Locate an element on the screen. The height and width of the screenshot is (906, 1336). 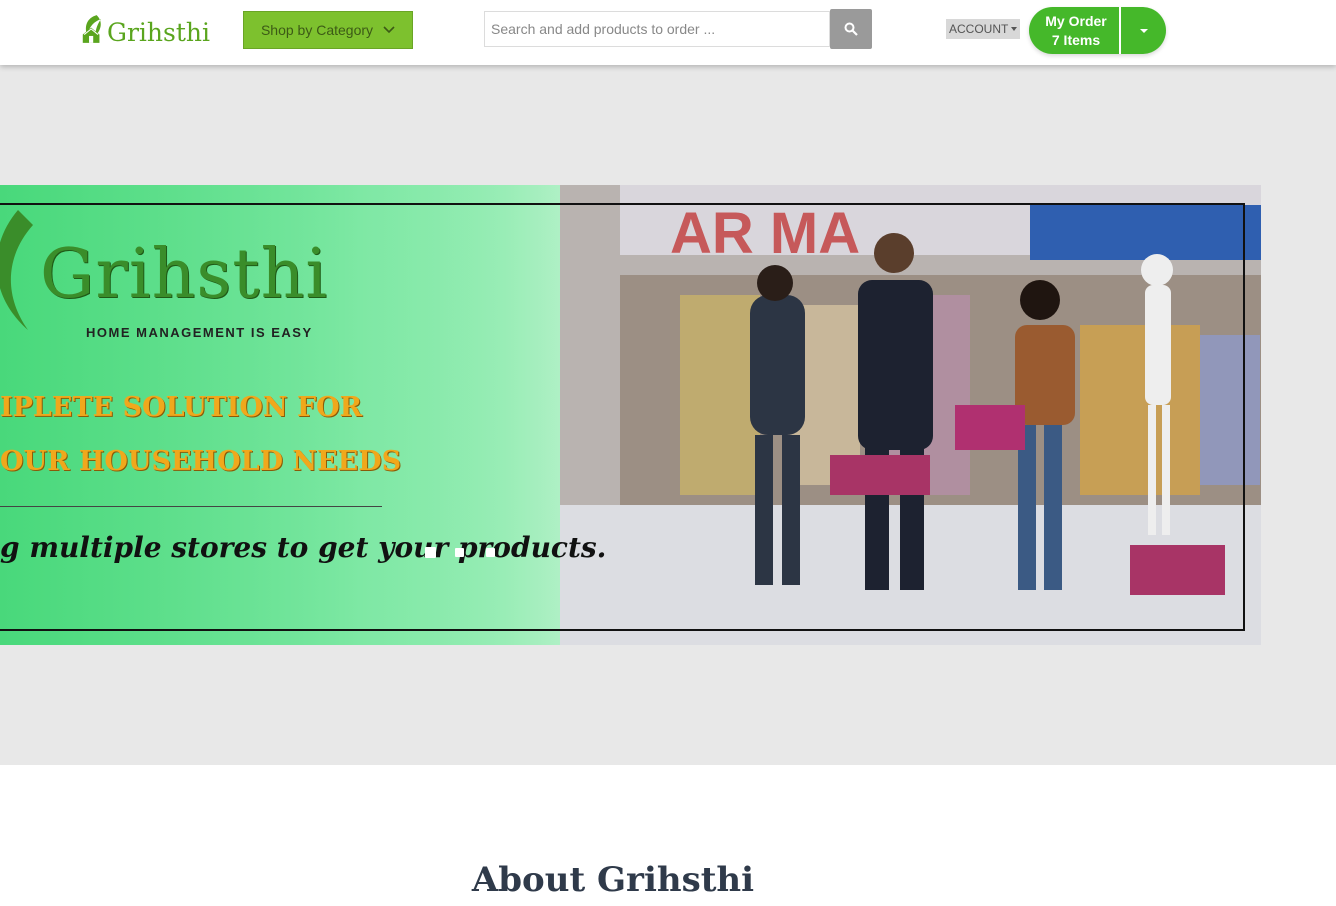
account-dropdown: ACCOUNT is located at coordinates (983, 29).